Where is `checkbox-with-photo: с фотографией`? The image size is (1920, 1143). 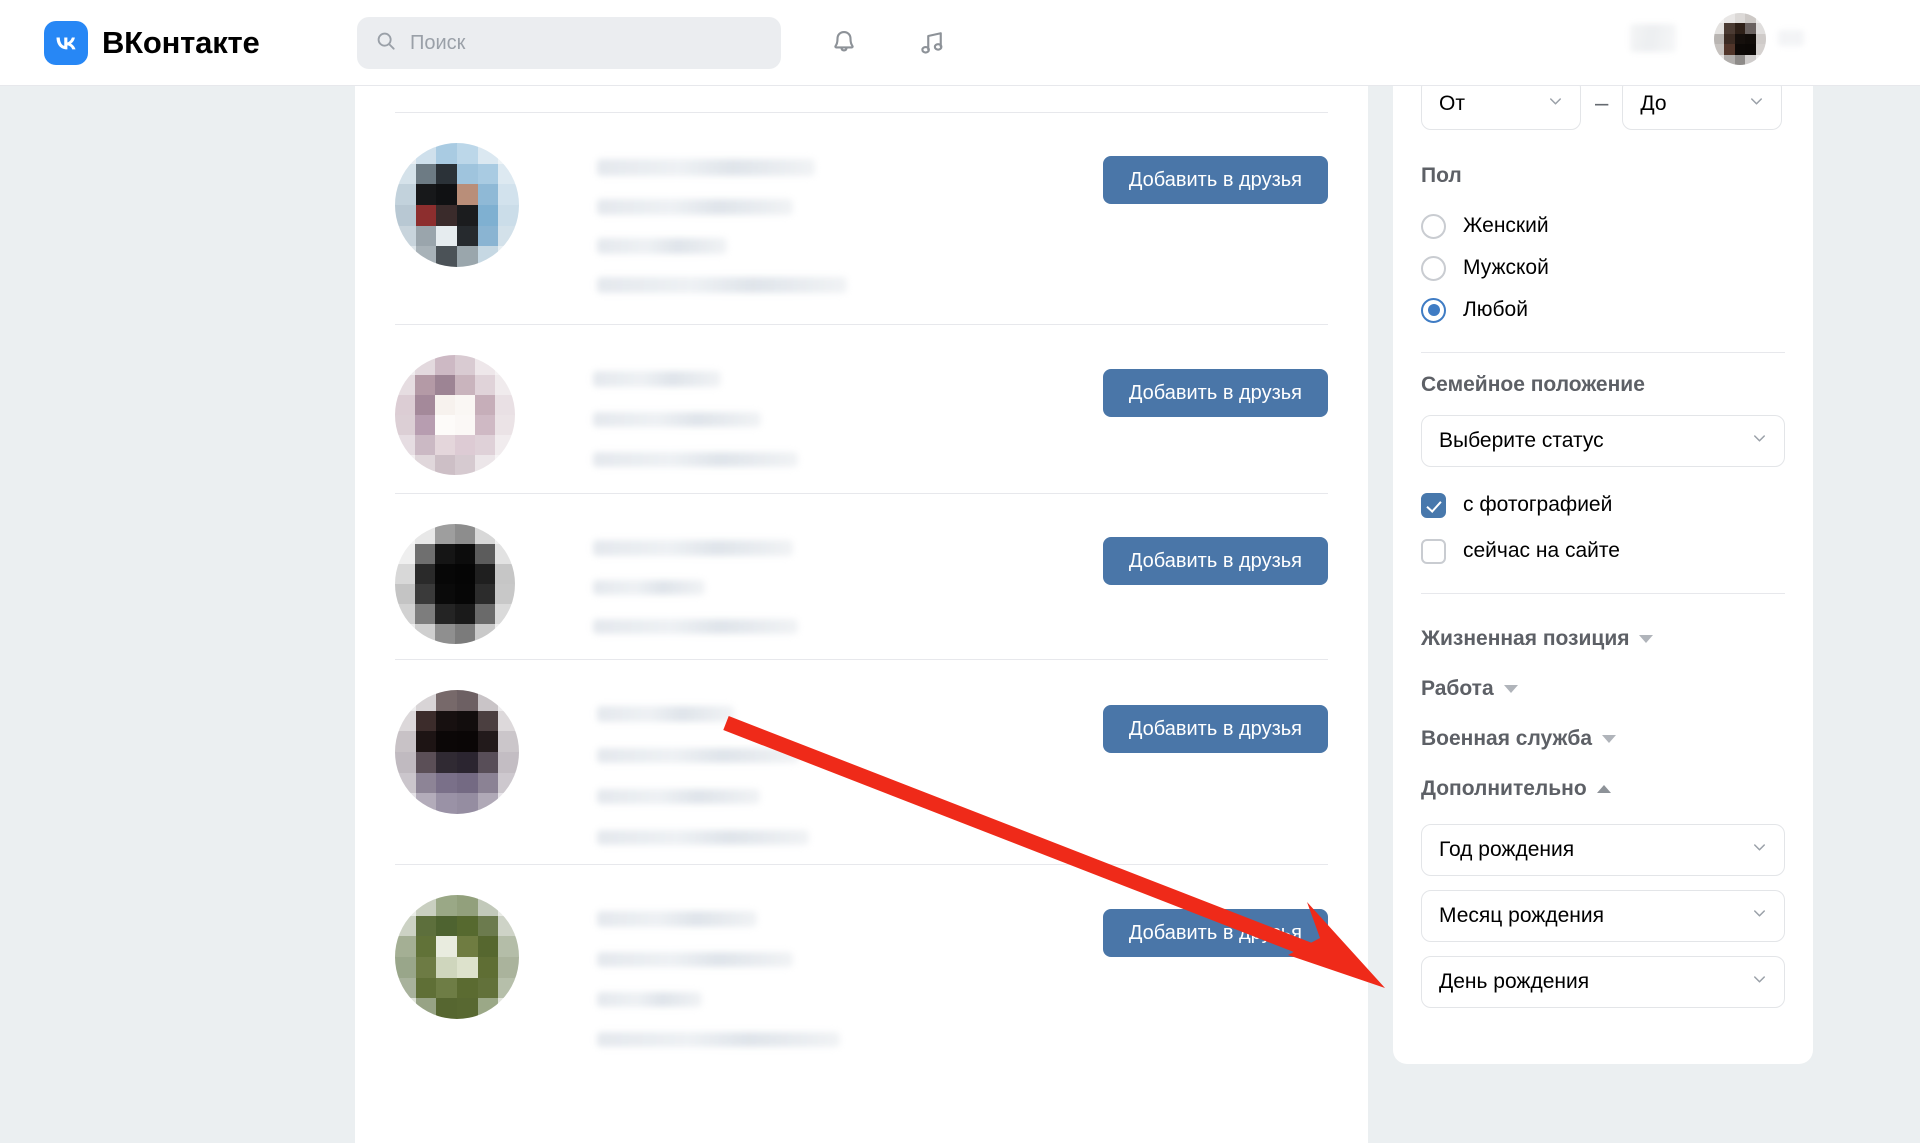 checkbox-with-photo: с фотографией is located at coordinates (1603, 505).